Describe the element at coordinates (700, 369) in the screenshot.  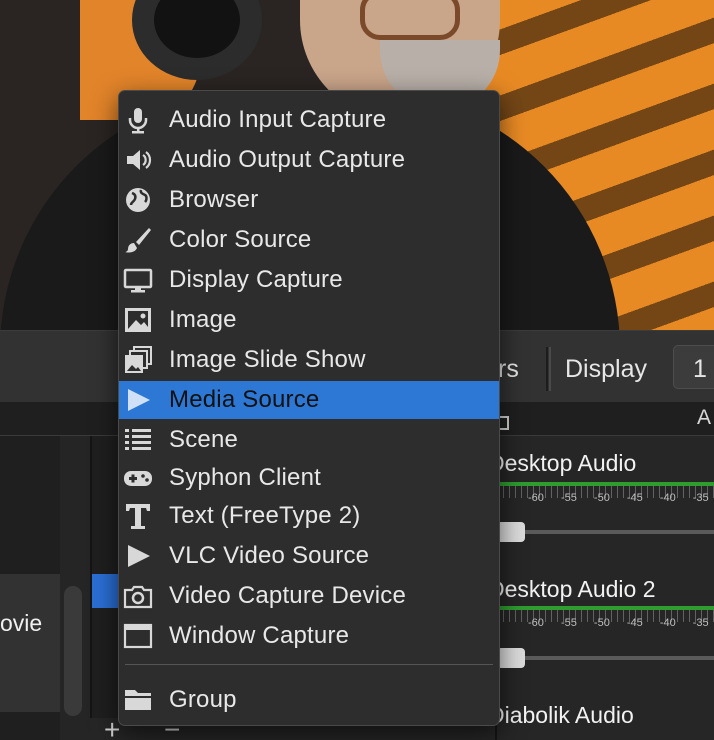
I see `zoom-value: 1` at that location.